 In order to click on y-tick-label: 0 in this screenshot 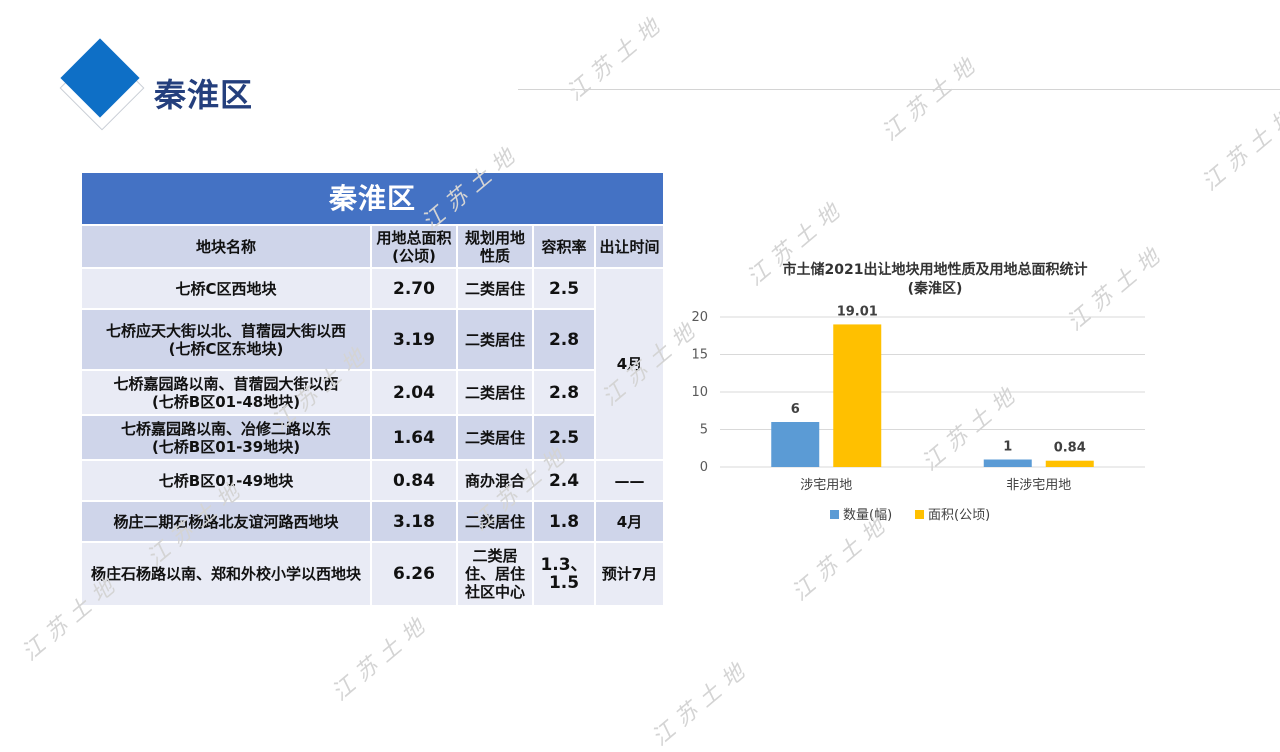, I will do `click(704, 467)`.